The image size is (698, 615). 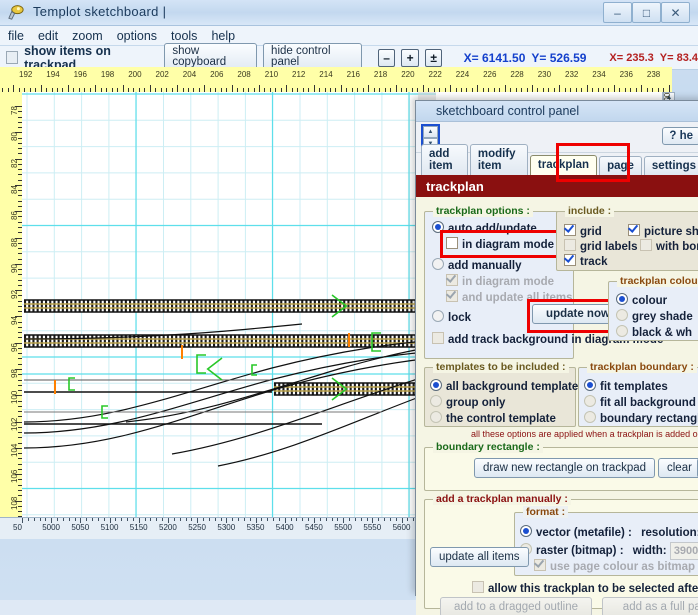 I want to click on zoom-out-button: –, so click(x=386, y=57).